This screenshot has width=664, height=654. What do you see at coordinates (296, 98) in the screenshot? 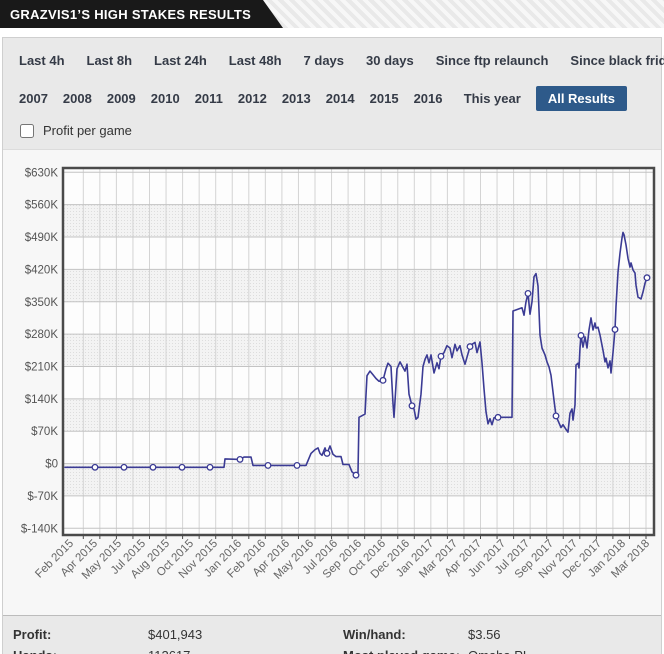
I see `year-tab-2013: 2013` at bounding box center [296, 98].